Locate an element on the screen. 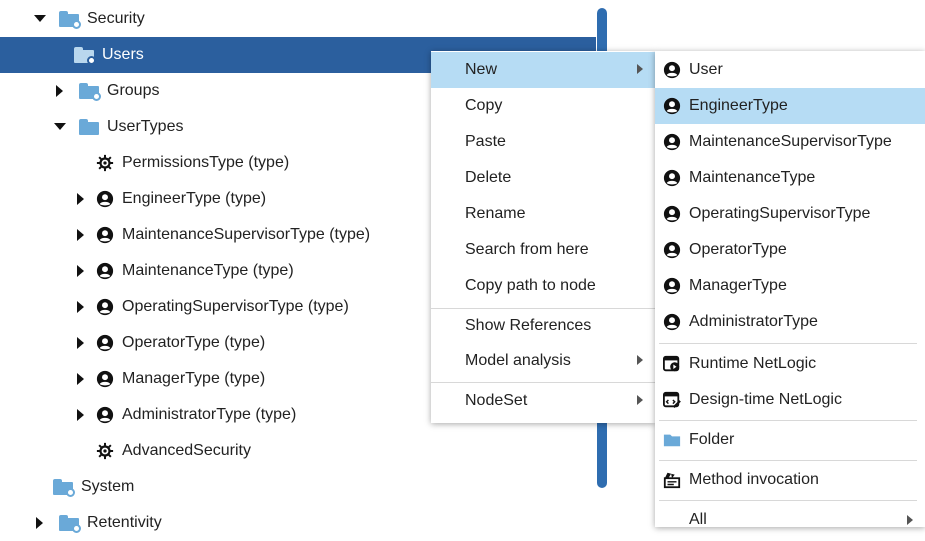 The width and height of the screenshot is (925, 541). menu-item-show-references: Show References is located at coordinates (543, 326).